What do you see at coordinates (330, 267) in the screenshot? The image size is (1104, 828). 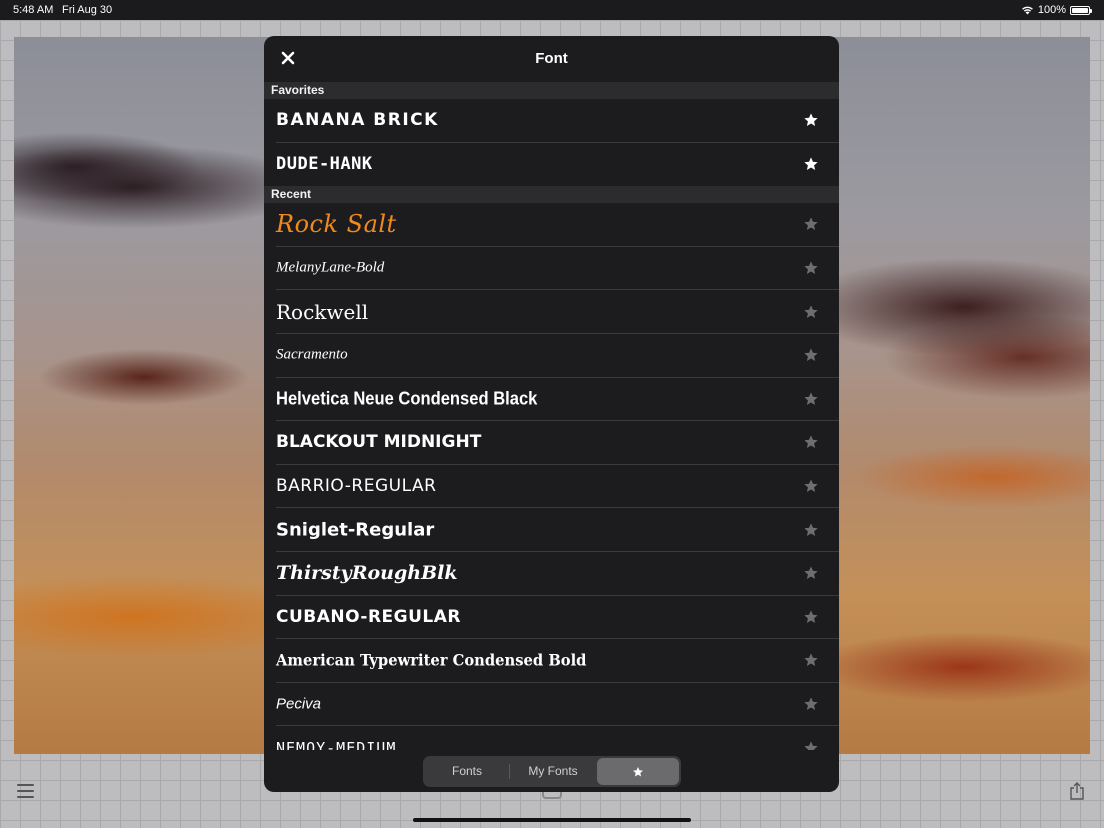 I see `font-name: MelanyLane-Bold` at bounding box center [330, 267].